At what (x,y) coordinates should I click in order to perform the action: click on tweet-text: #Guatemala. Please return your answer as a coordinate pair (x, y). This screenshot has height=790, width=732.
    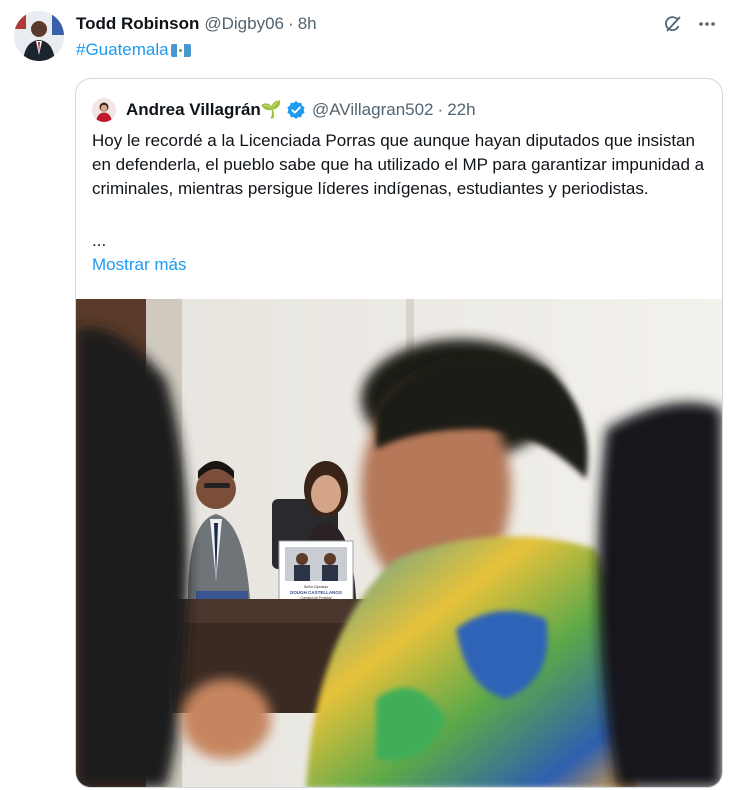
    Looking at the image, I should click on (133, 50).